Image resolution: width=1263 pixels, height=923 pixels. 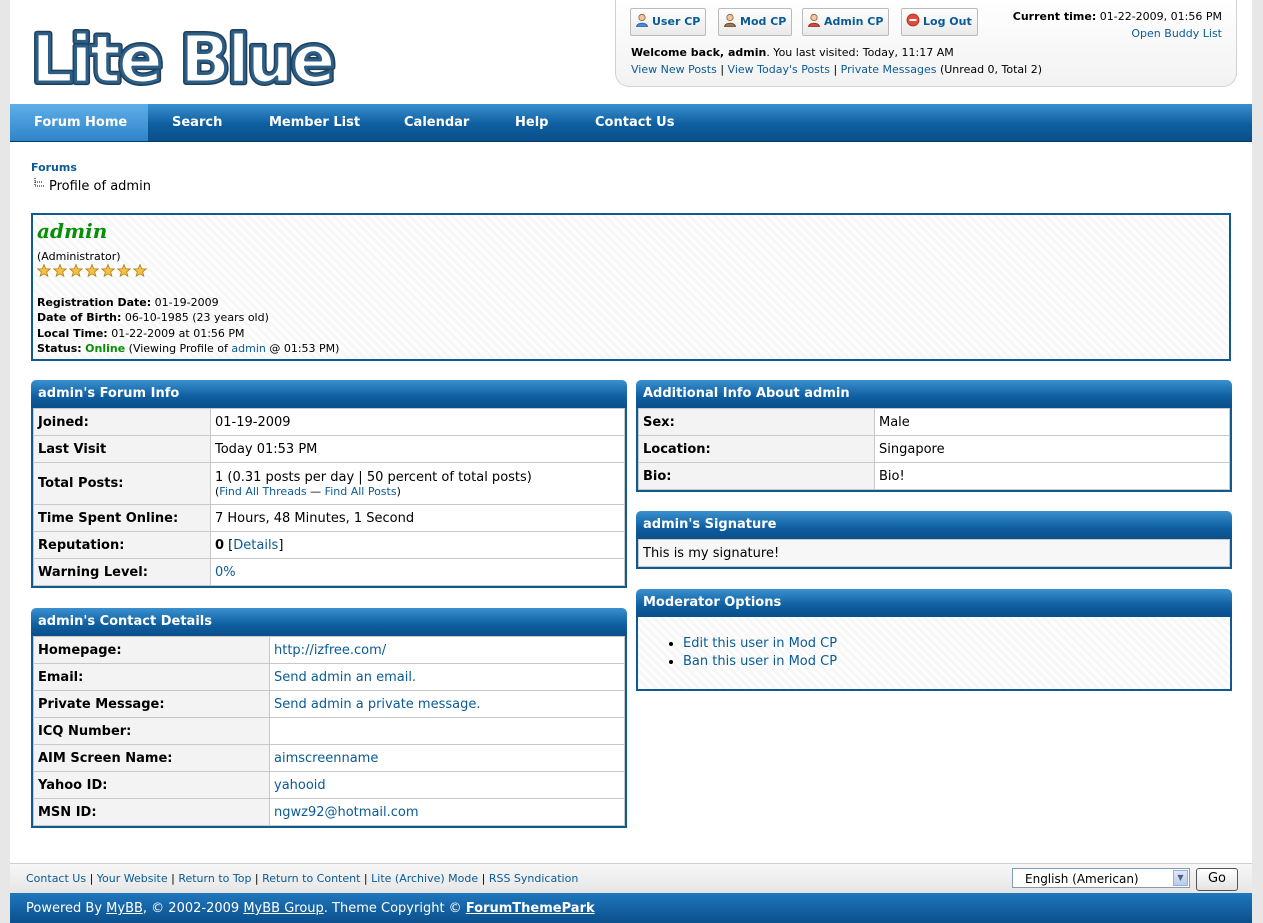 I want to click on footer-contact-us-link: Contact Us, so click(x=56, y=878).